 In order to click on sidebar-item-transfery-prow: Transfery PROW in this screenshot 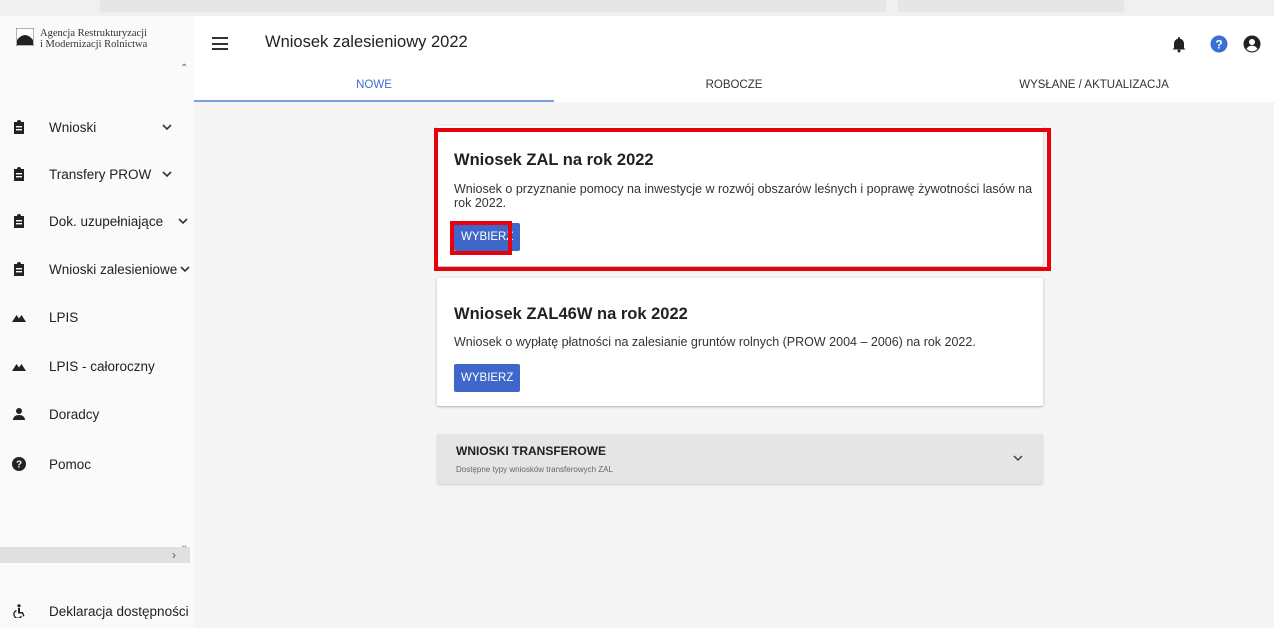, I will do `click(97, 174)`.